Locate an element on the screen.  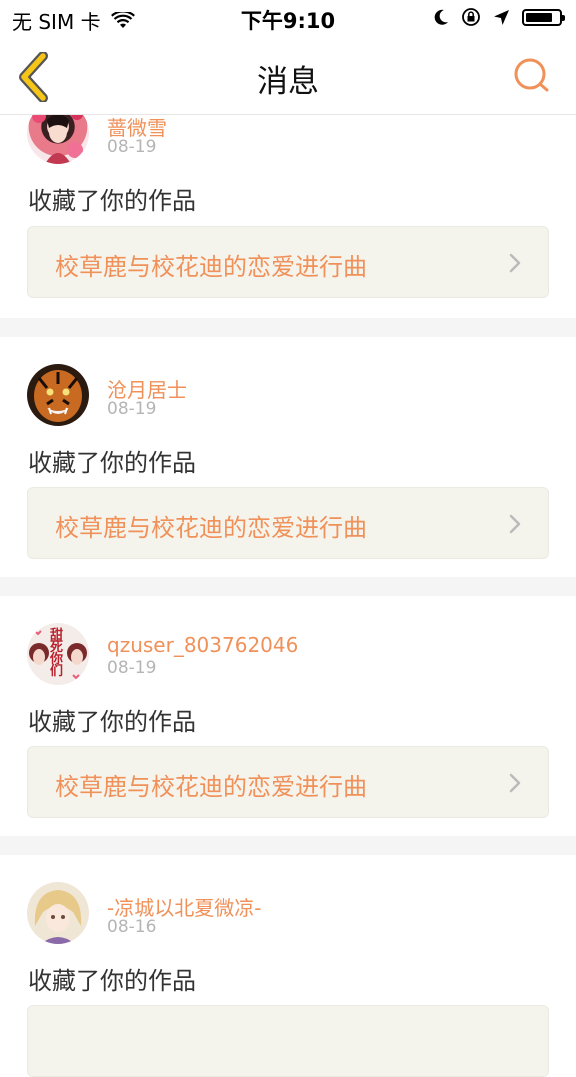
location-icon is located at coordinates (501, 17).